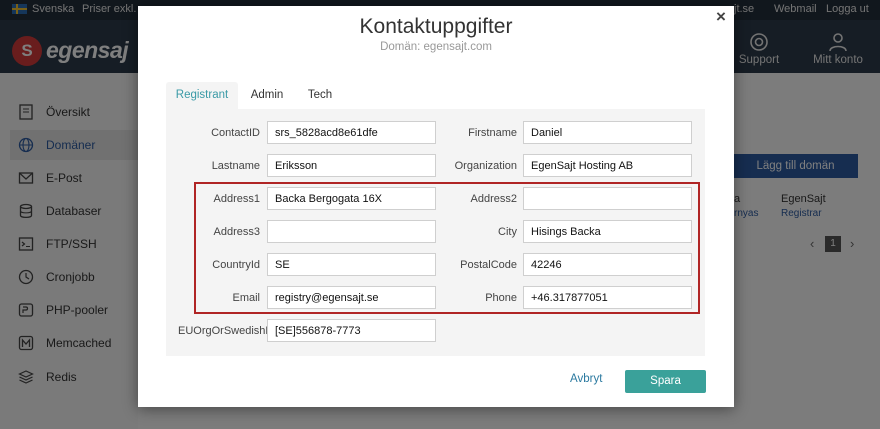 The width and height of the screenshot is (880, 429). What do you see at coordinates (436, 47) in the screenshot?
I see `modal-subtitle: Domän: egensajt.com` at bounding box center [436, 47].